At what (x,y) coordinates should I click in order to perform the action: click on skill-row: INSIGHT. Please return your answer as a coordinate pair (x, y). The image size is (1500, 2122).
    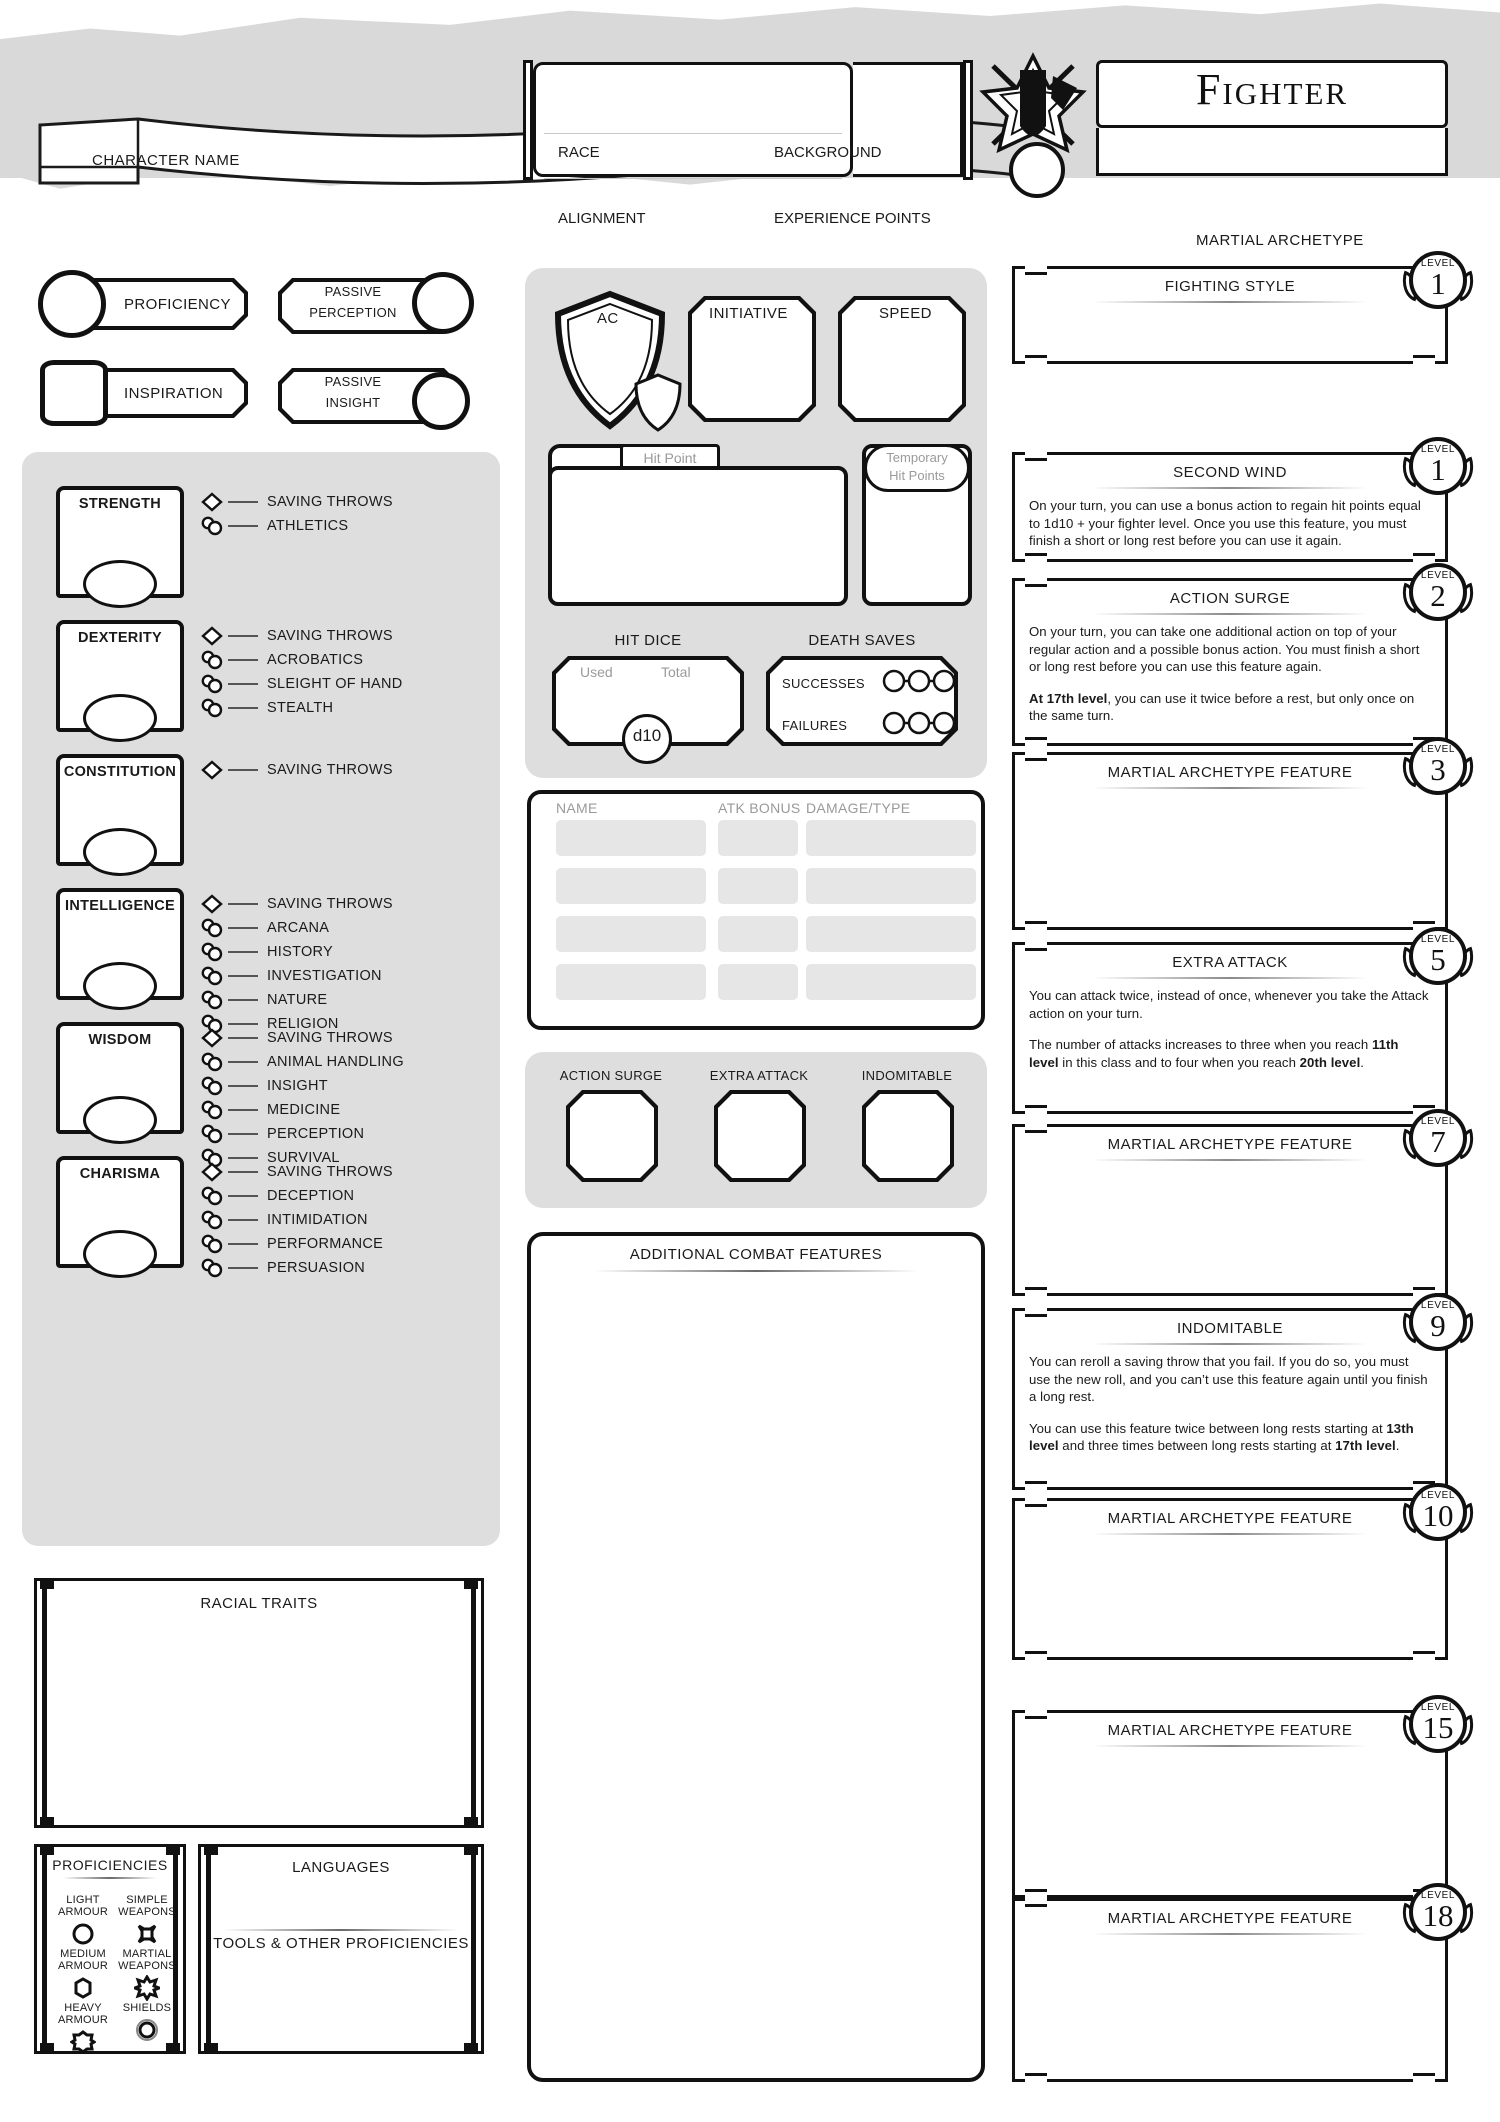
    Looking at the image, I should click on (302, 1086).